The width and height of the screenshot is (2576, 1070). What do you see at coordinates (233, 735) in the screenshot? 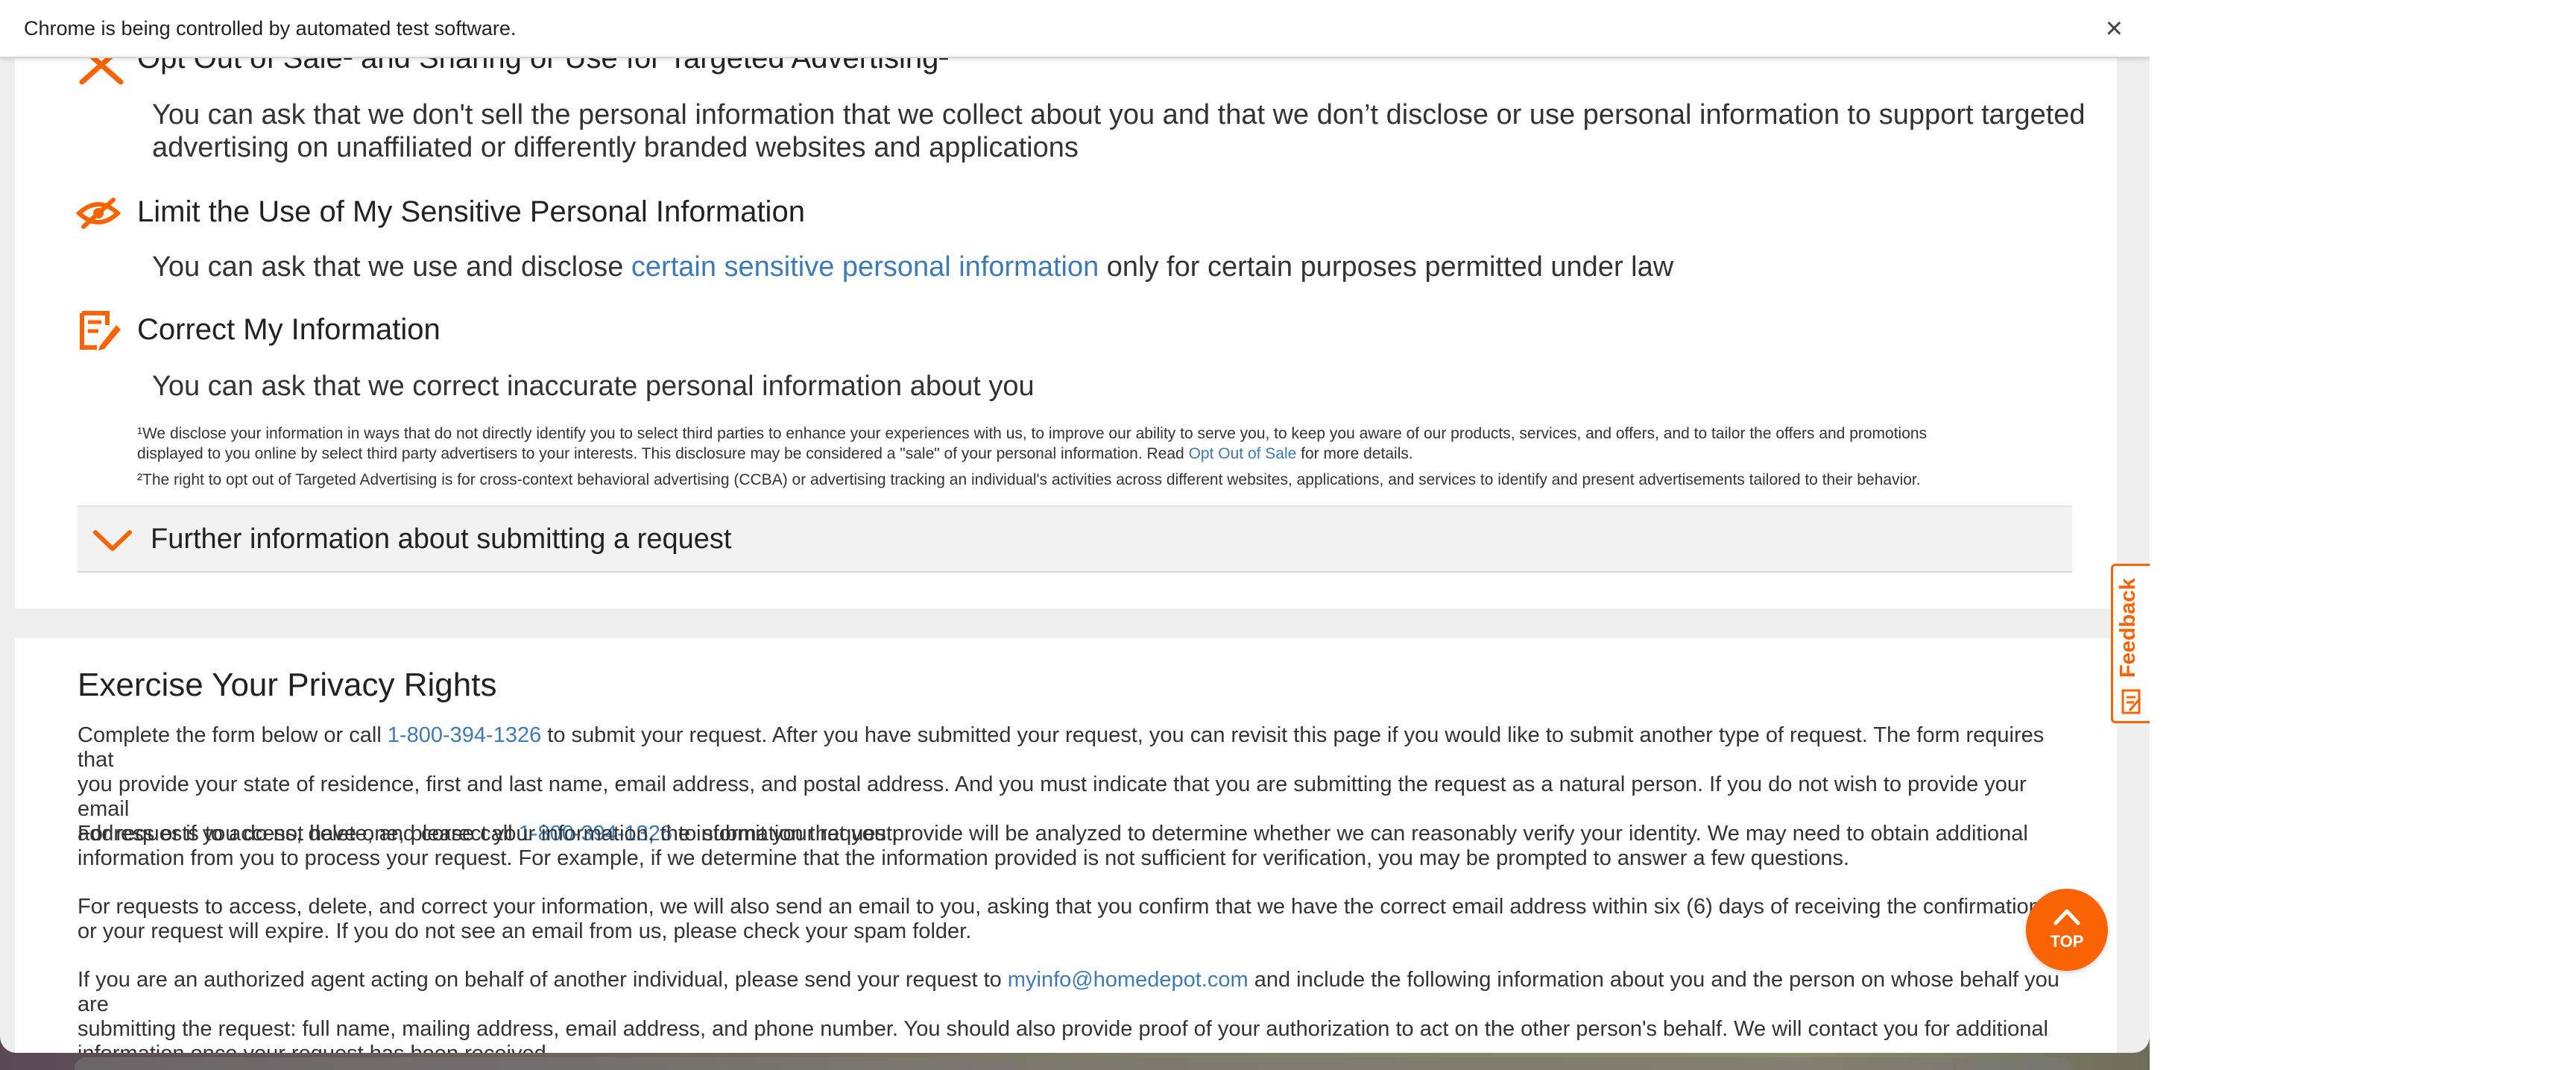
I see `p1-text-a: Complete the form below or call` at bounding box center [233, 735].